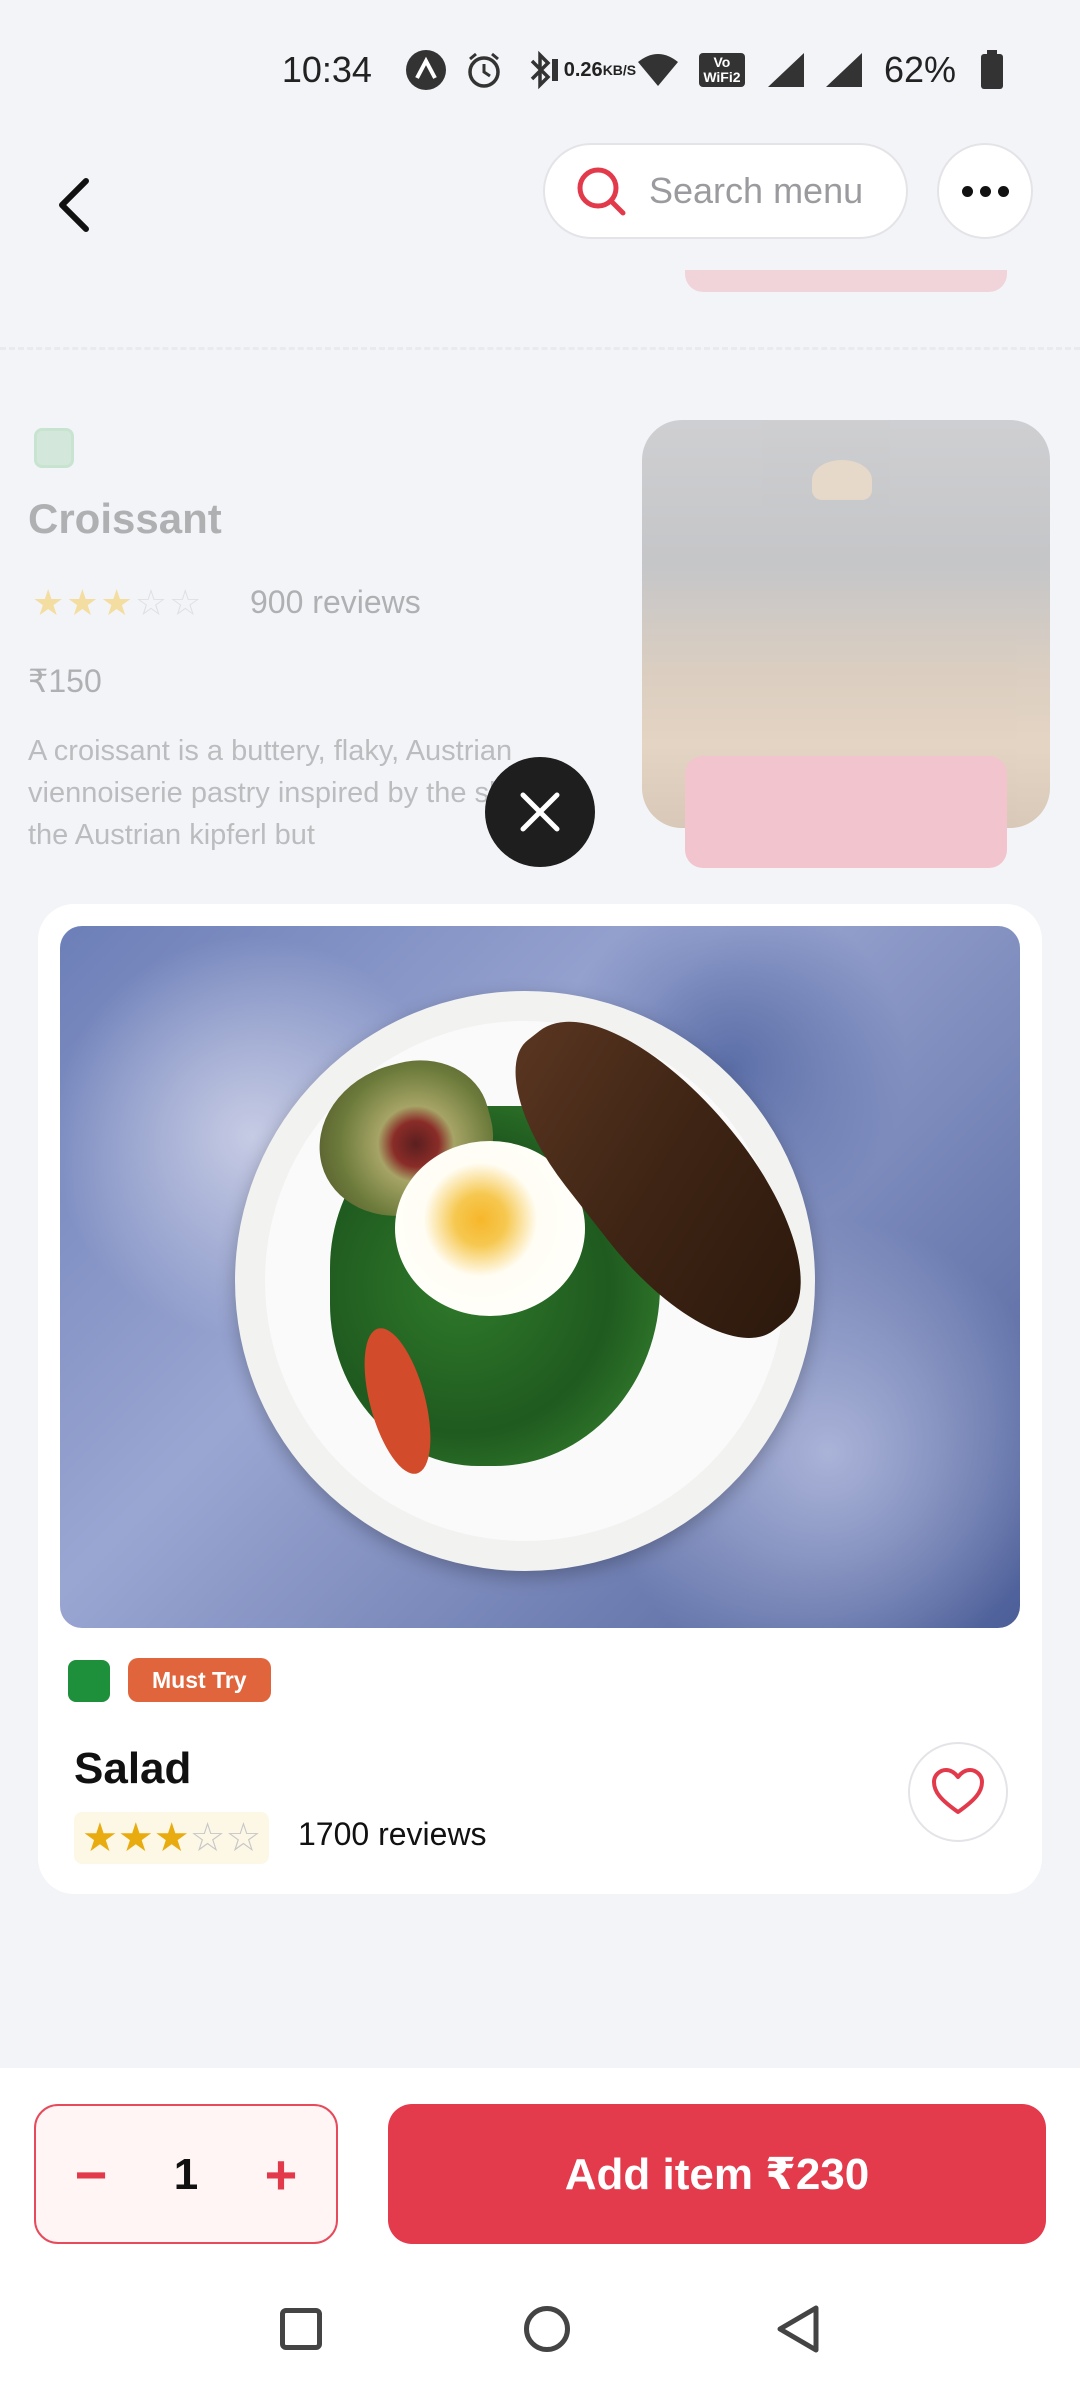  I want to click on signal-2-icon, so click(844, 70).